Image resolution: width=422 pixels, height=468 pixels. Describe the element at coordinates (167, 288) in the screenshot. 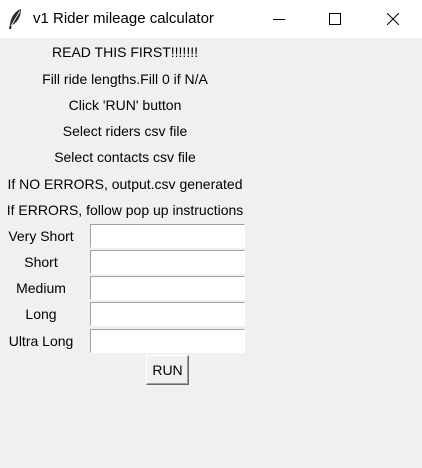

I see `medium-input` at that location.